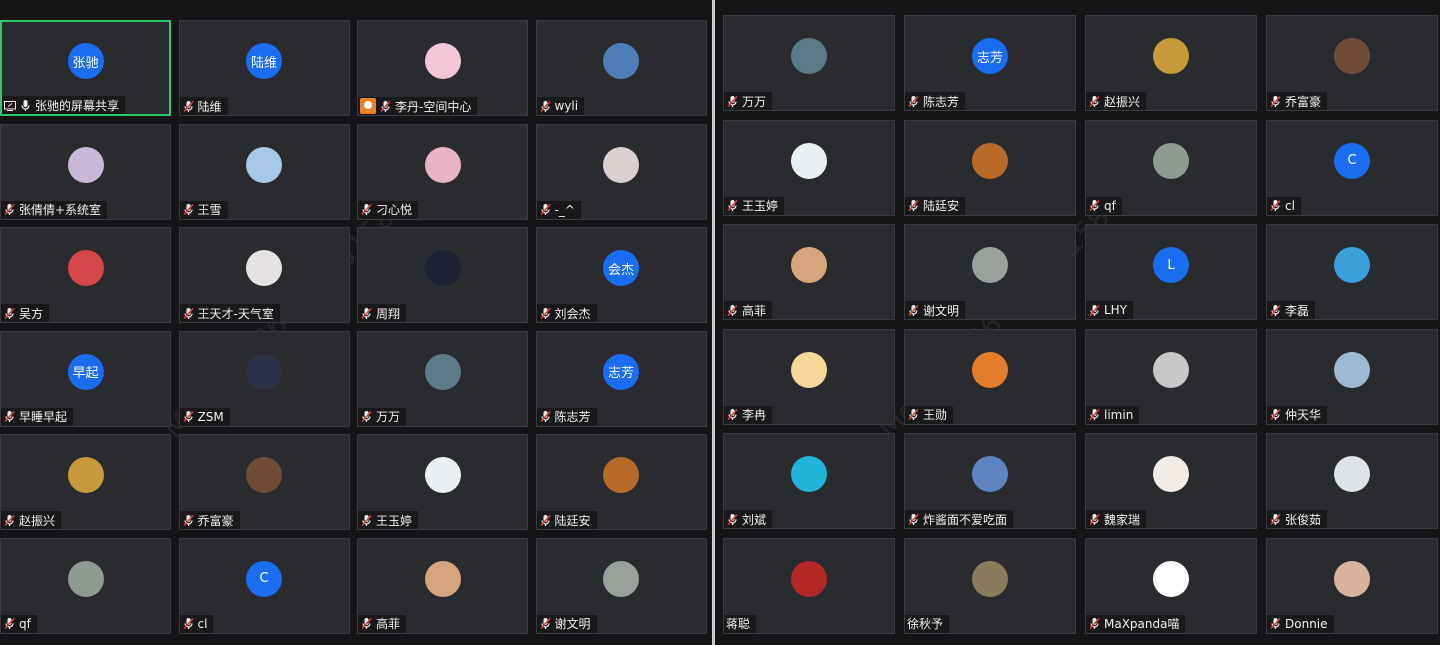 The height and width of the screenshot is (645, 1440). Describe the element at coordinates (85, 171) in the screenshot. I see `participant-tile: 张倩倩+系统室` at that location.